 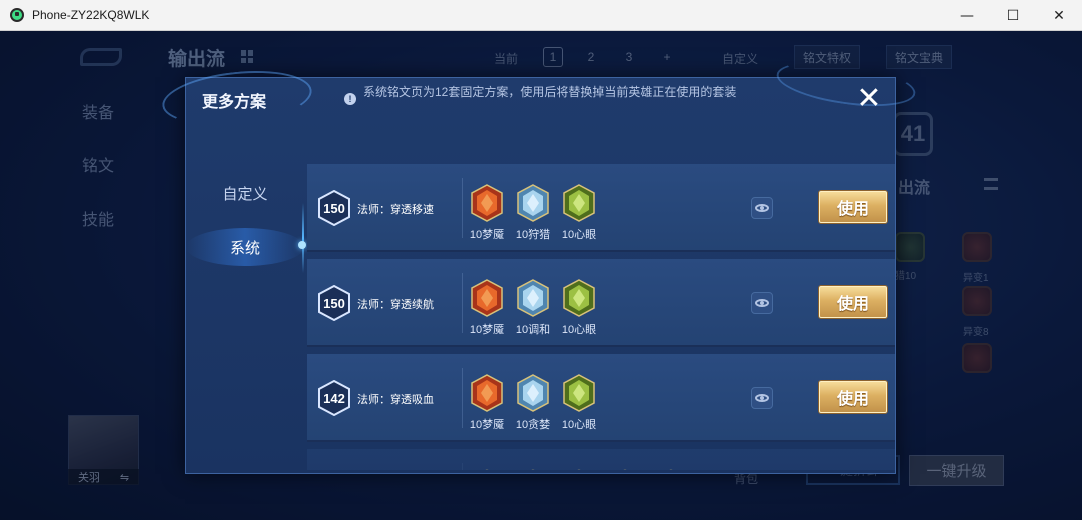 What do you see at coordinates (234, 102) in the screenshot?
I see `dialog-title: 更多方案` at bounding box center [234, 102].